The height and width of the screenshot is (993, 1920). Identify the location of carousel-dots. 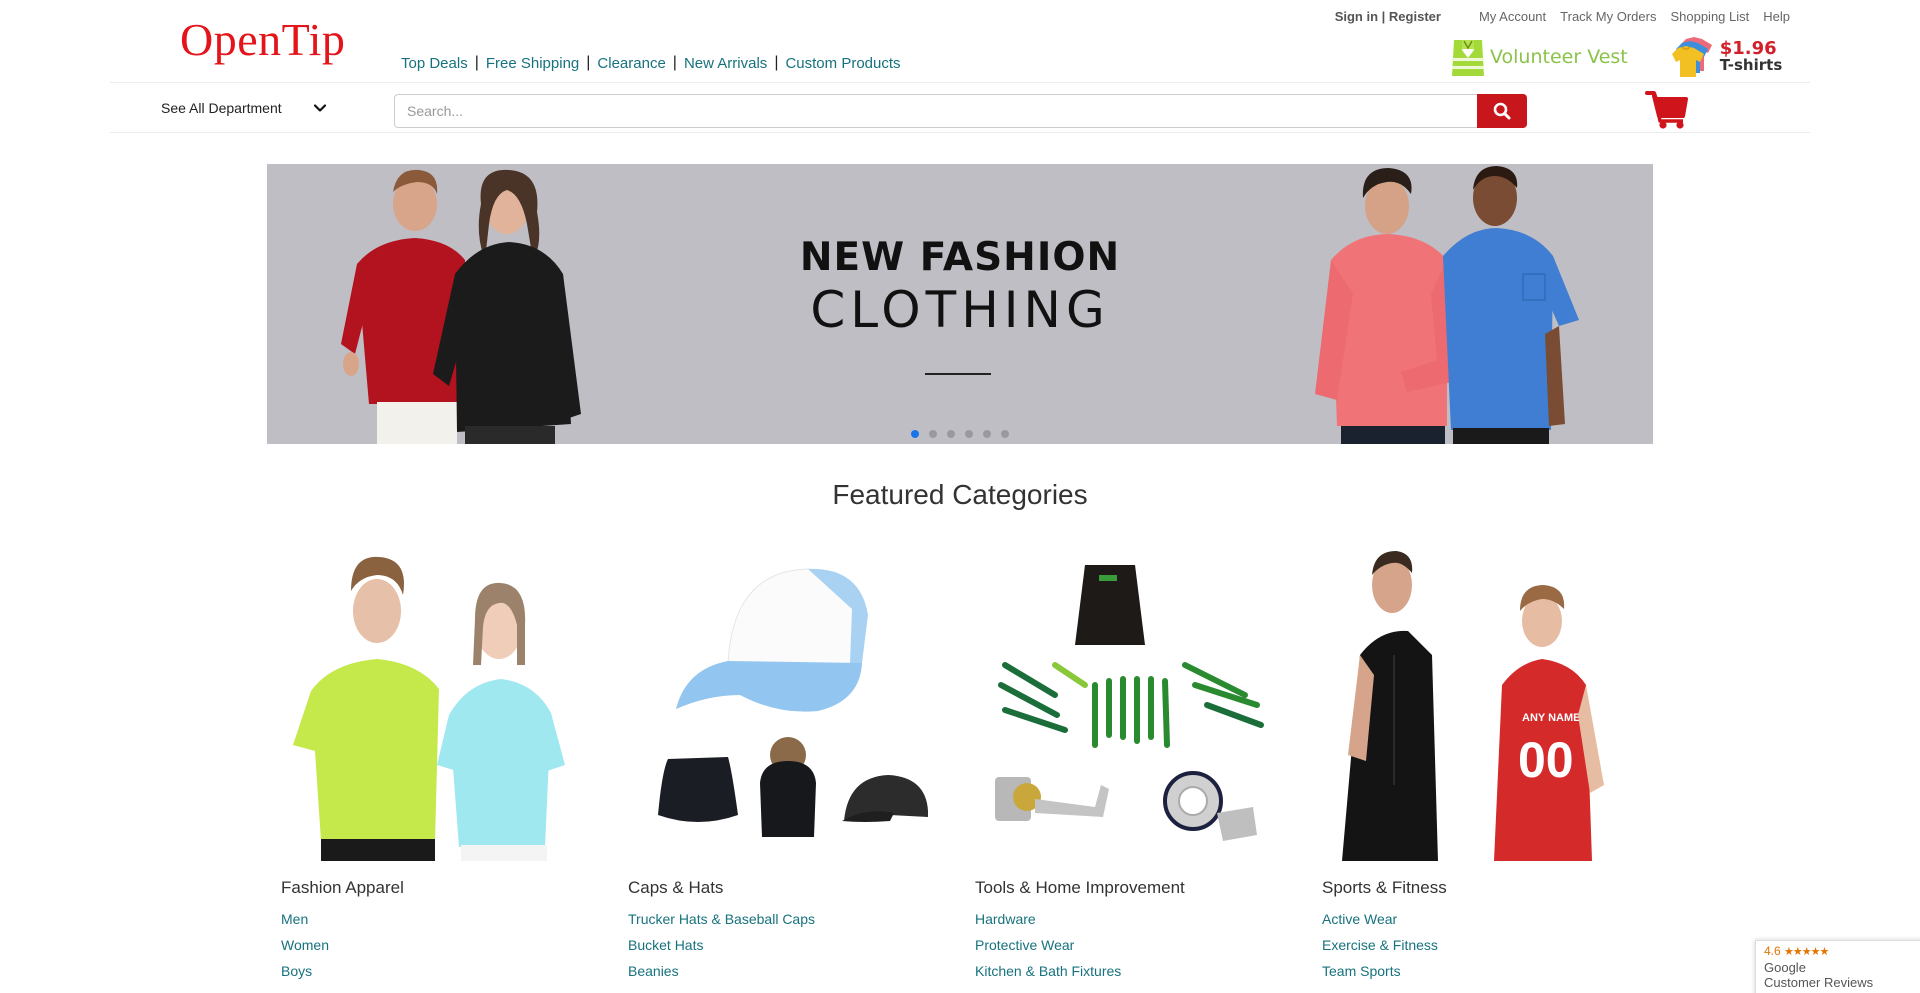
(960, 434).